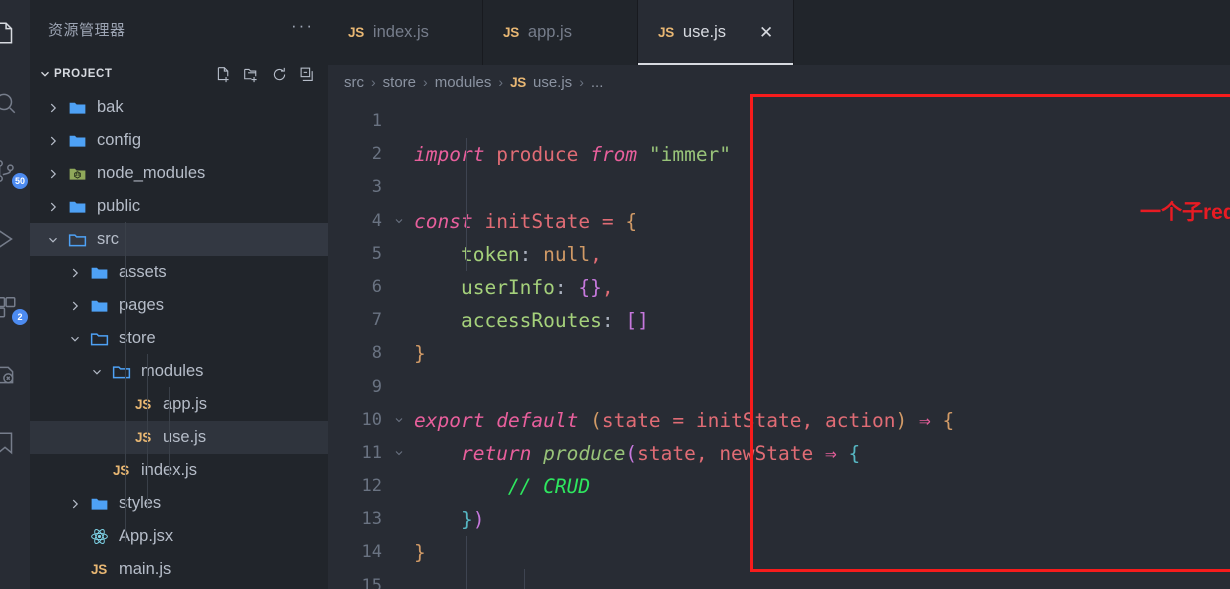  What do you see at coordinates (307, 74) in the screenshot?
I see `collapse-all-icon` at bounding box center [307, 74].